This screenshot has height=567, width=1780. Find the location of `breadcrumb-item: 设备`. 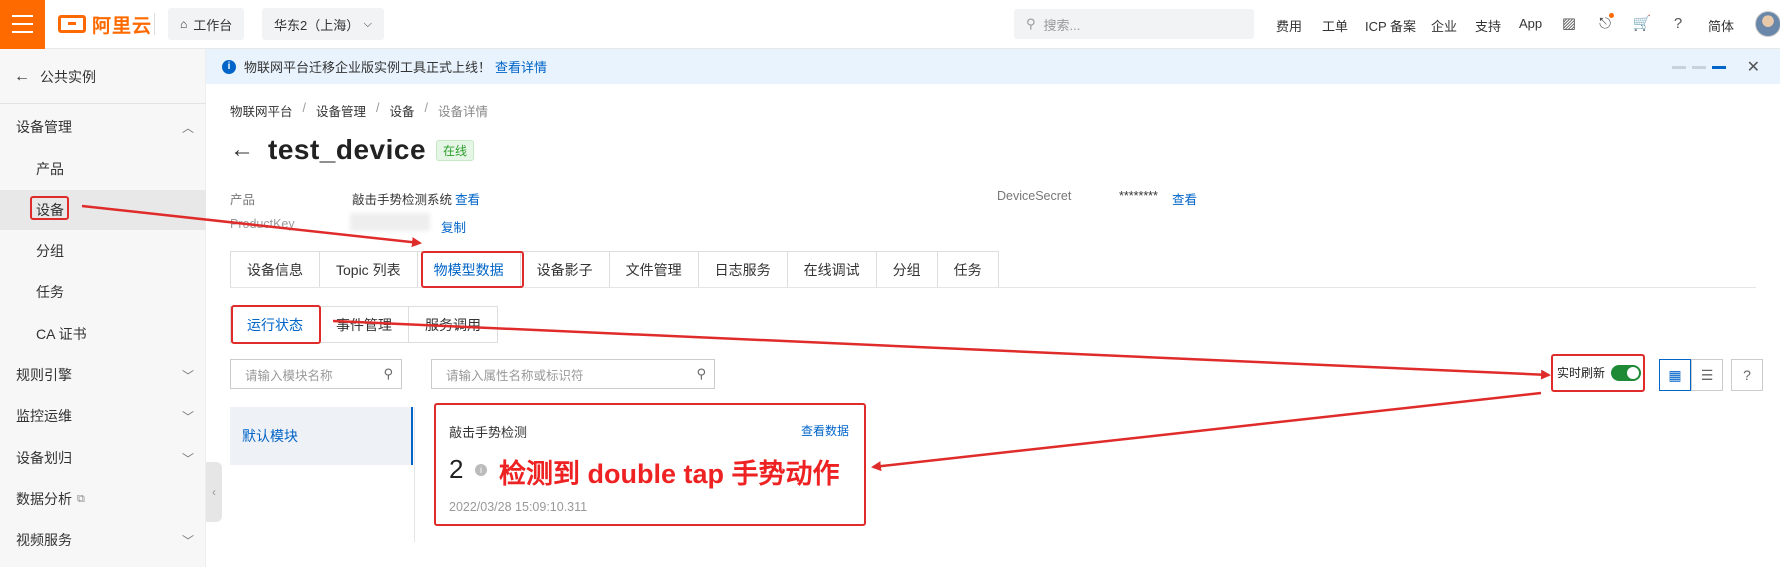

breadcrumb-item: 设备 is located at coordinates (402, 110).